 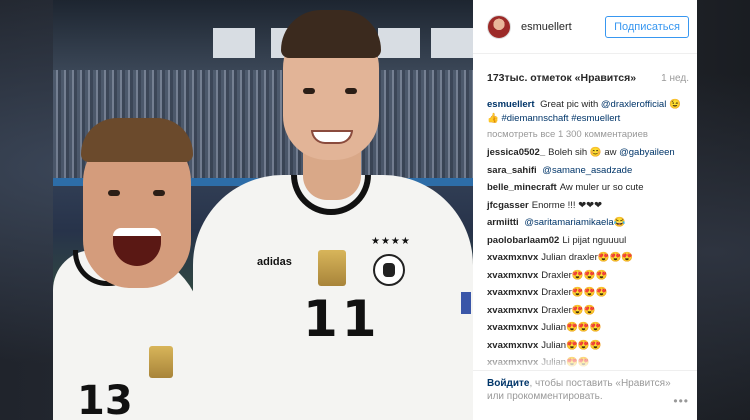 I want to click on follow-button: Подписаться, so click(x=647, y=26).